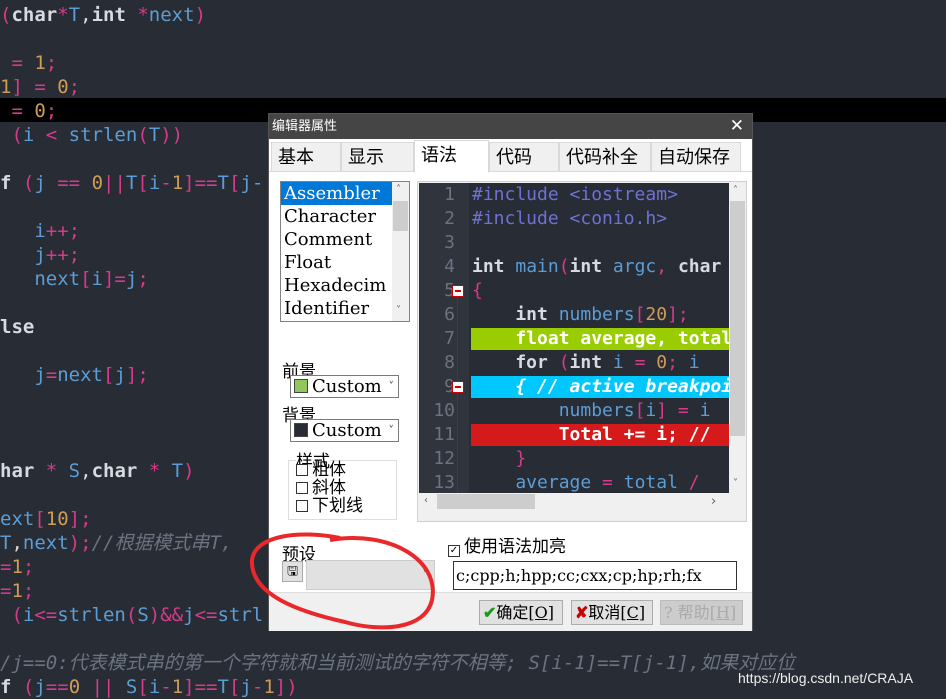 The image size is (946, 699). I want to click on red-annotation-circle, so click(342, 581).